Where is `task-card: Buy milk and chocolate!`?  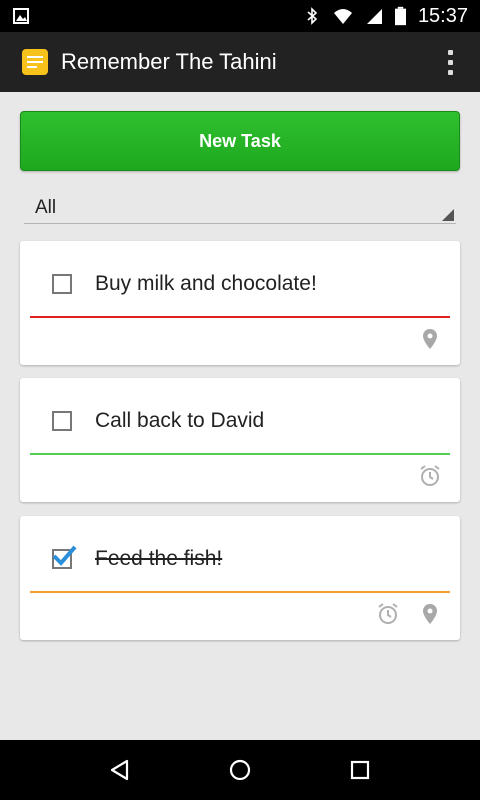 task-card: Buy milk and chocolate! is located at coordinates (240, 303).